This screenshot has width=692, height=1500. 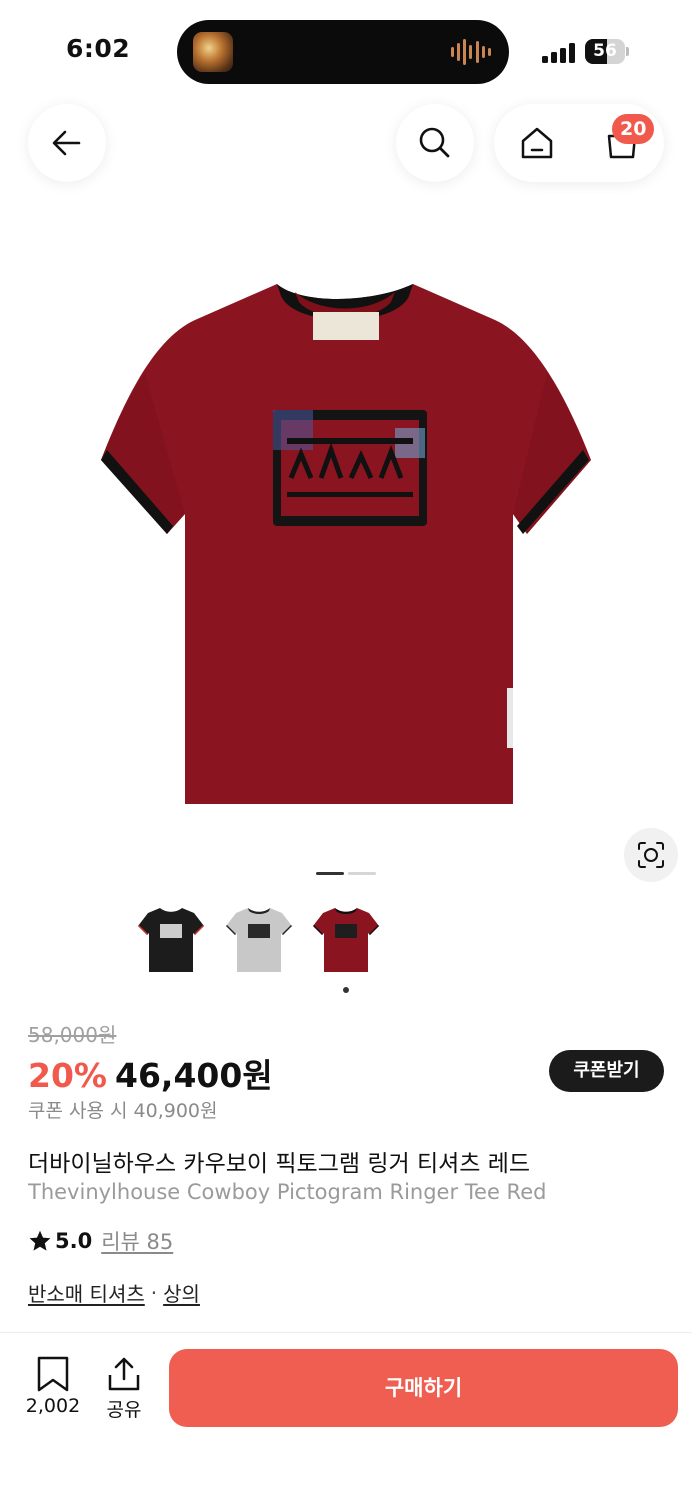 I want to click on page-indicator, so click(x=362, y=873).